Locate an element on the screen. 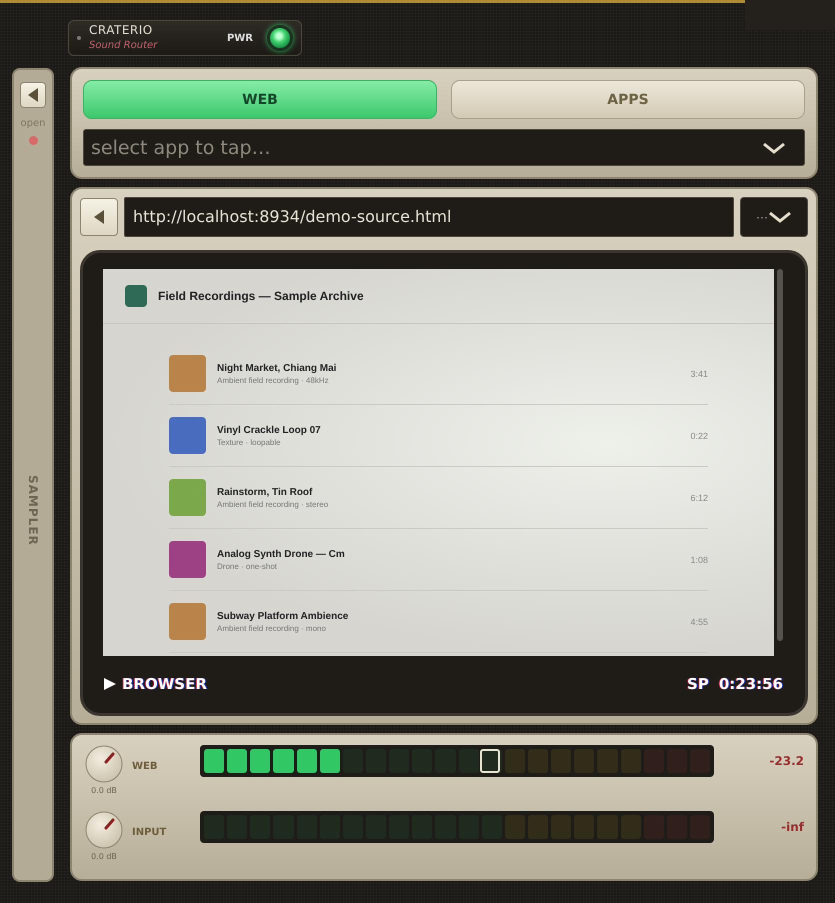 The height and width of the screenshot is (903, 835). brand-name: CRATERIO is located at coordinates (121, 30).